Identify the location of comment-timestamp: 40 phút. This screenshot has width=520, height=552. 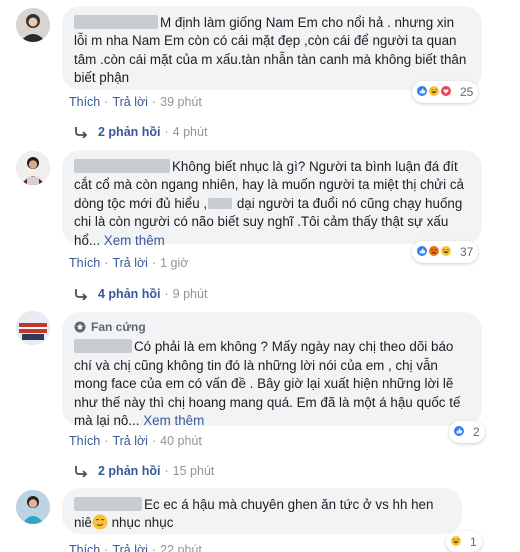
(181, 441).